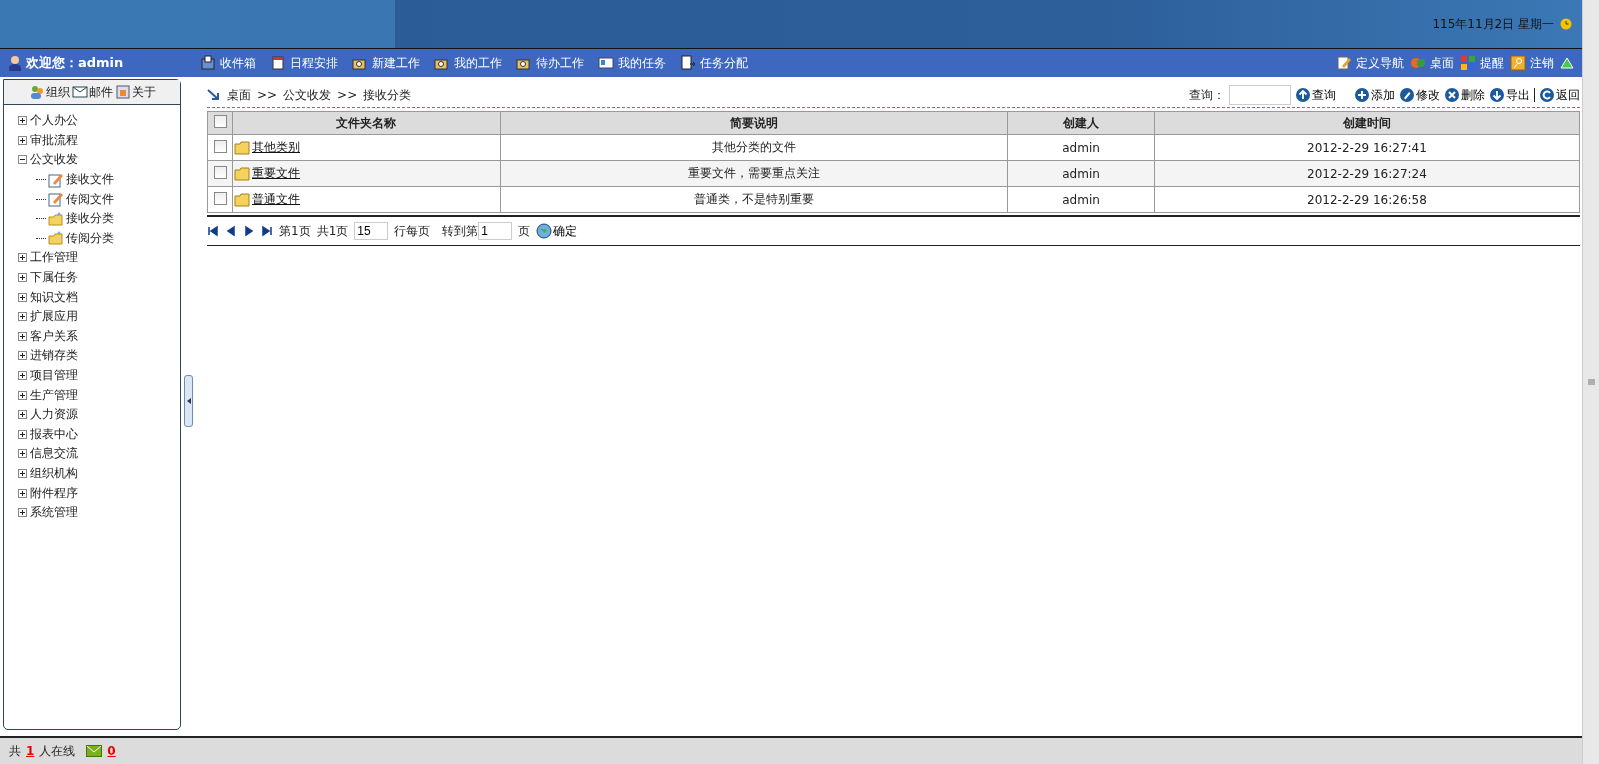  I want to click on nav-link: 桌面, so click(1432, 63).